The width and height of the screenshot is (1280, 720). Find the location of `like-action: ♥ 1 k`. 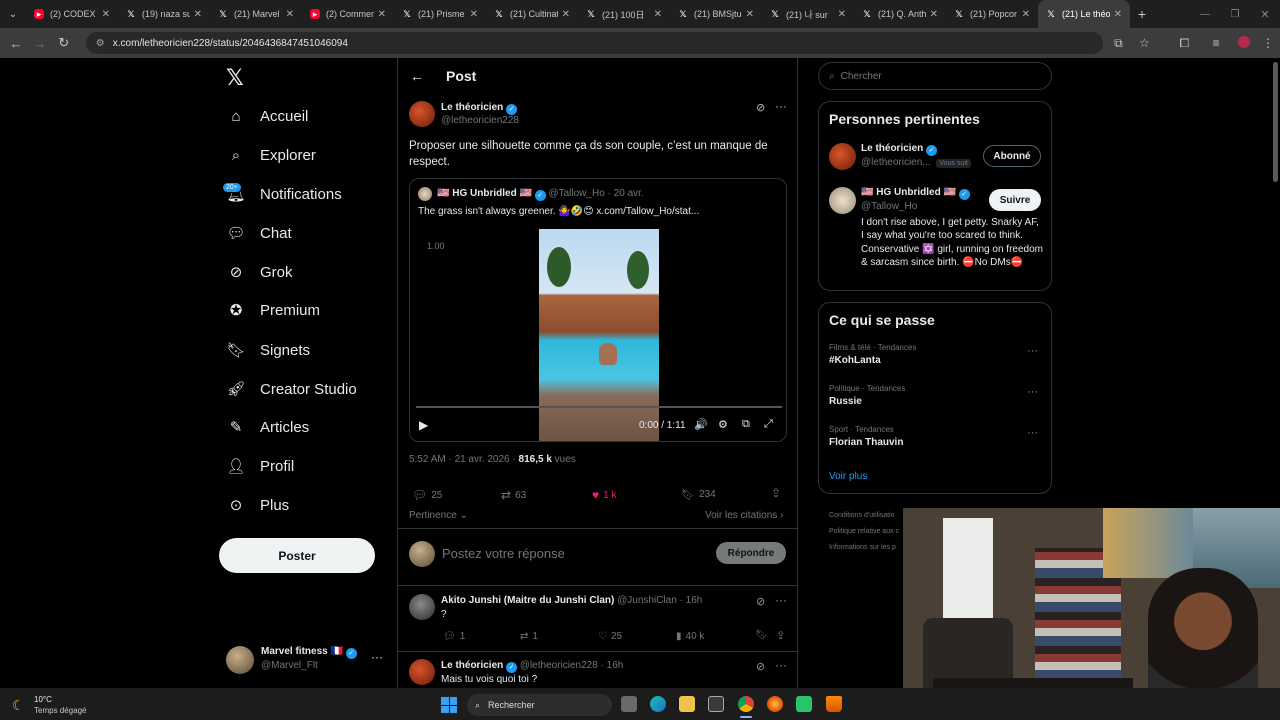

like-action: ♥ 1 k is located at coordinates (604, 495).